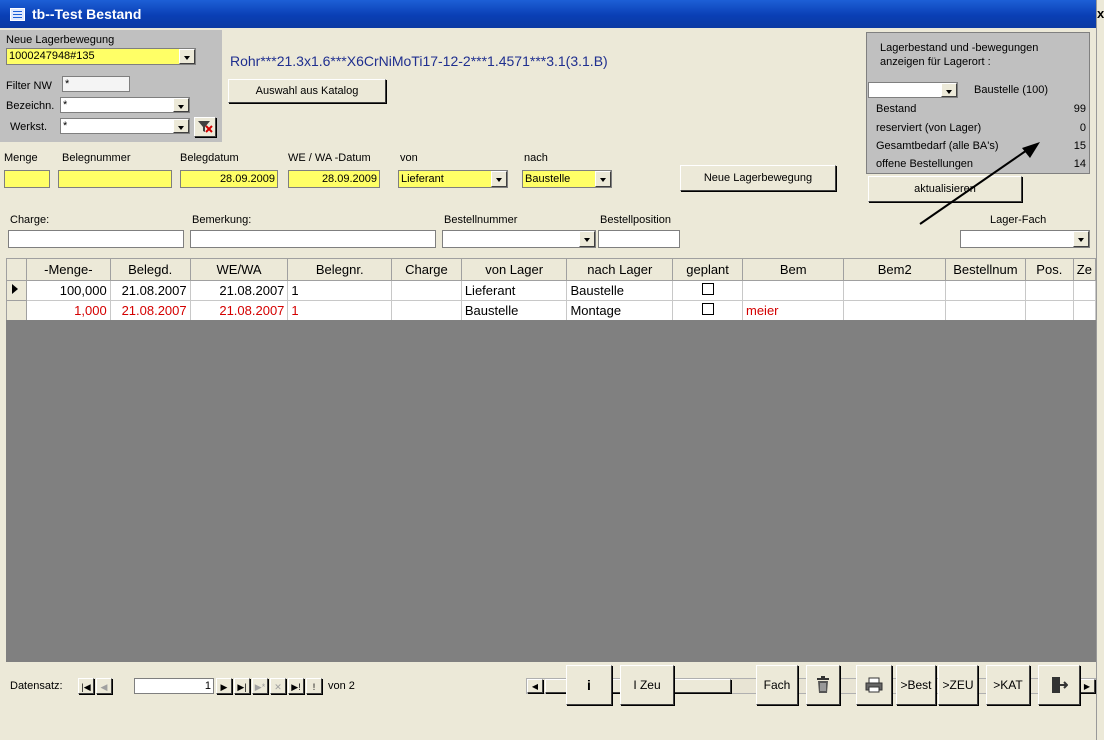  I want to click on cell-menge: 1,000, so click(68, 310).